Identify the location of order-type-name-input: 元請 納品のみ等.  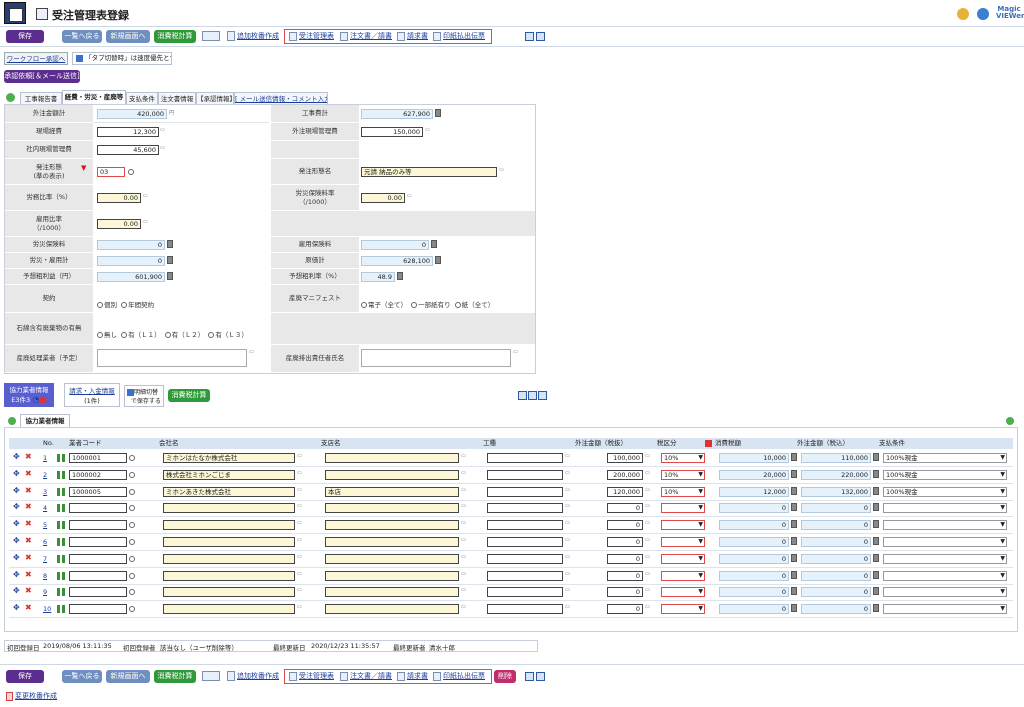
(429, 172).